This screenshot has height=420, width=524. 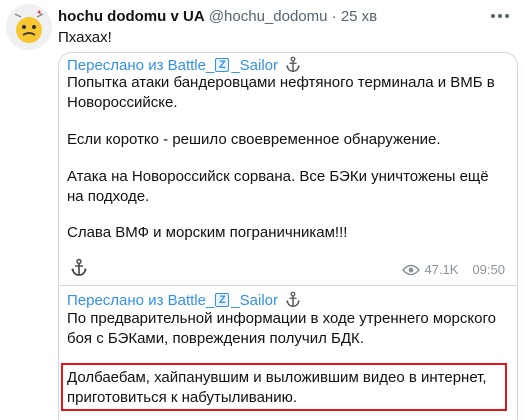 What do you see at coordinates (411, 269) in the screenshot?
I see `eye-icon` at bounding box center [411, 269].